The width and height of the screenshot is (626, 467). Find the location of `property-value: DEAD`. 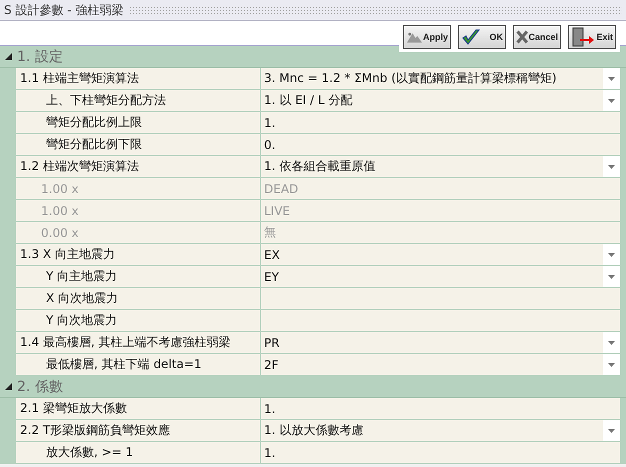

property-value: DEAD is located at coordinates (282, 189).